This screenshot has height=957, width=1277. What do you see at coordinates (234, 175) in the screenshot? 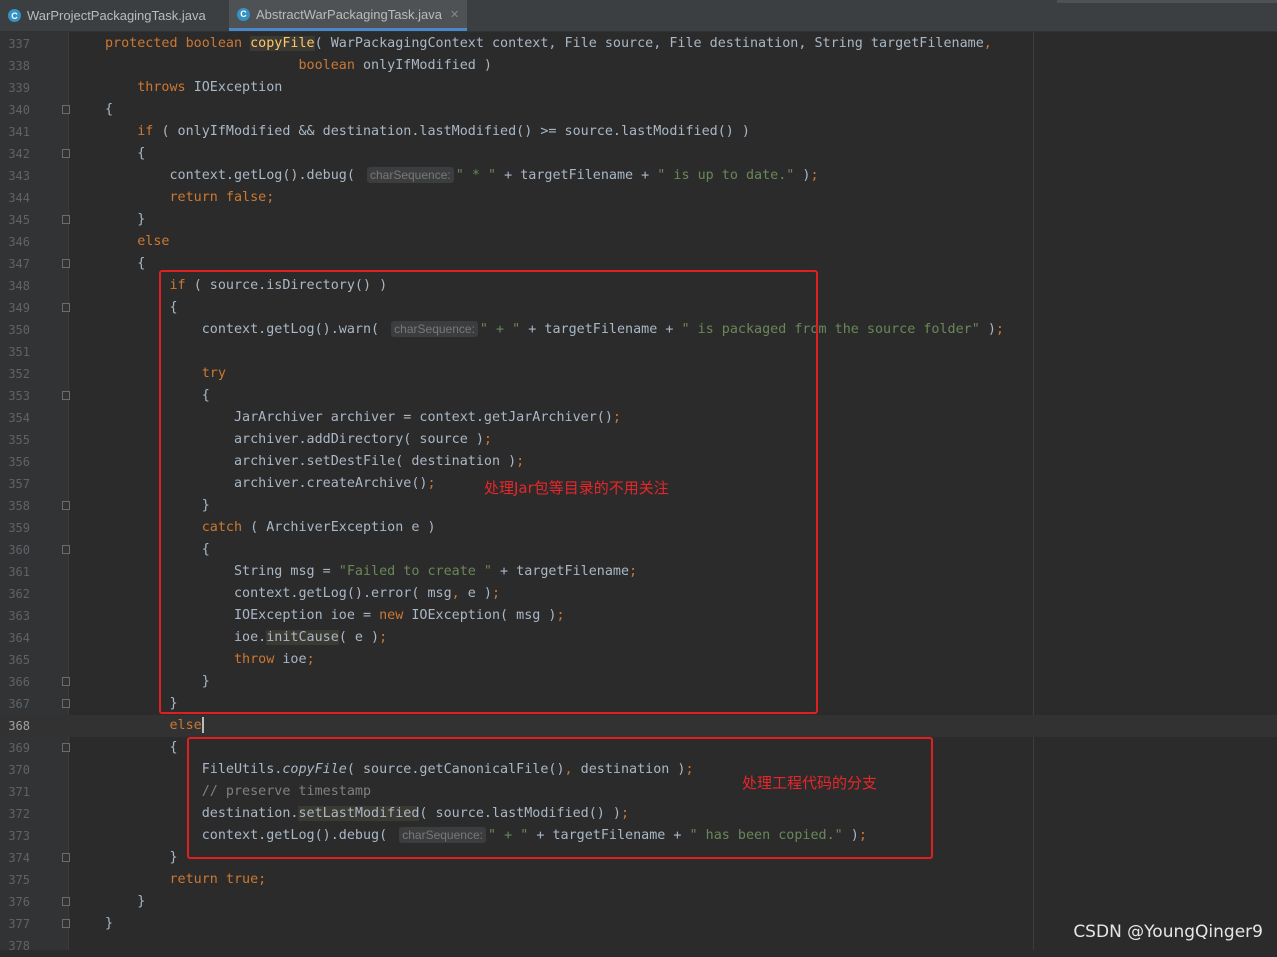
I see `code-token: context.getLog().debug(` at bounding box center [234, 175].